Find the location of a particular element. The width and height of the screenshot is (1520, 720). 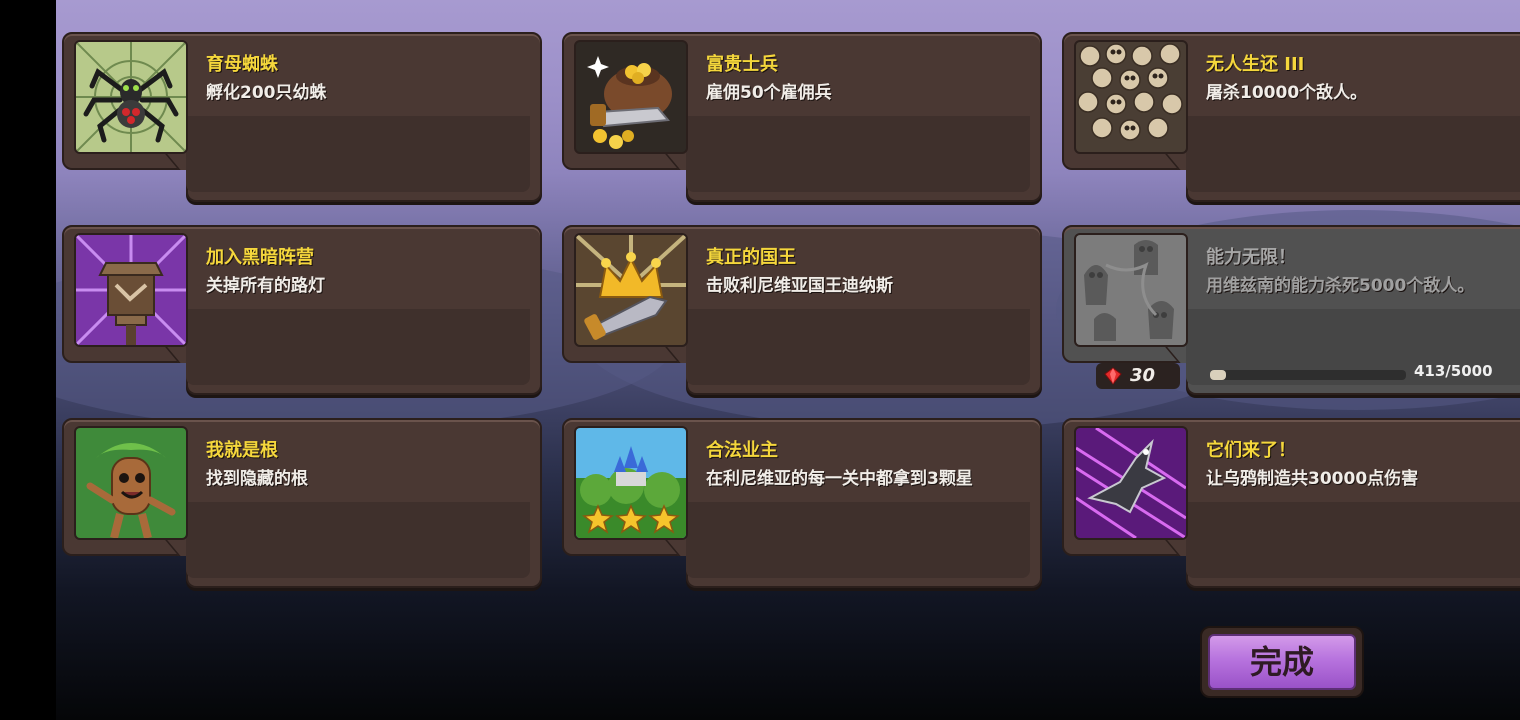

achievement-title: 育母蜘蛛 is located at coordinates (242, 64).